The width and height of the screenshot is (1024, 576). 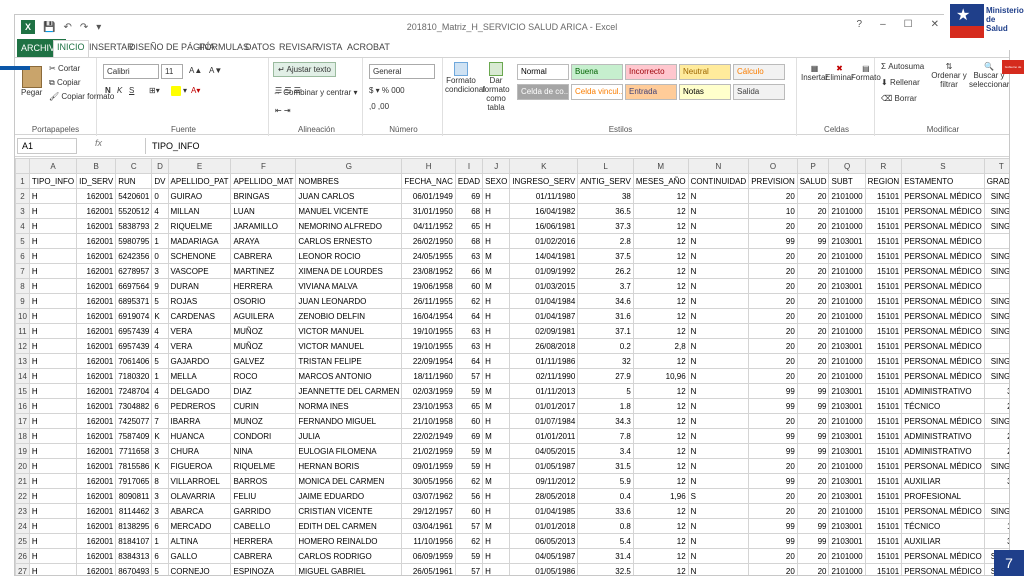 I want to click on cell: 57, so click(x=469, y=569).